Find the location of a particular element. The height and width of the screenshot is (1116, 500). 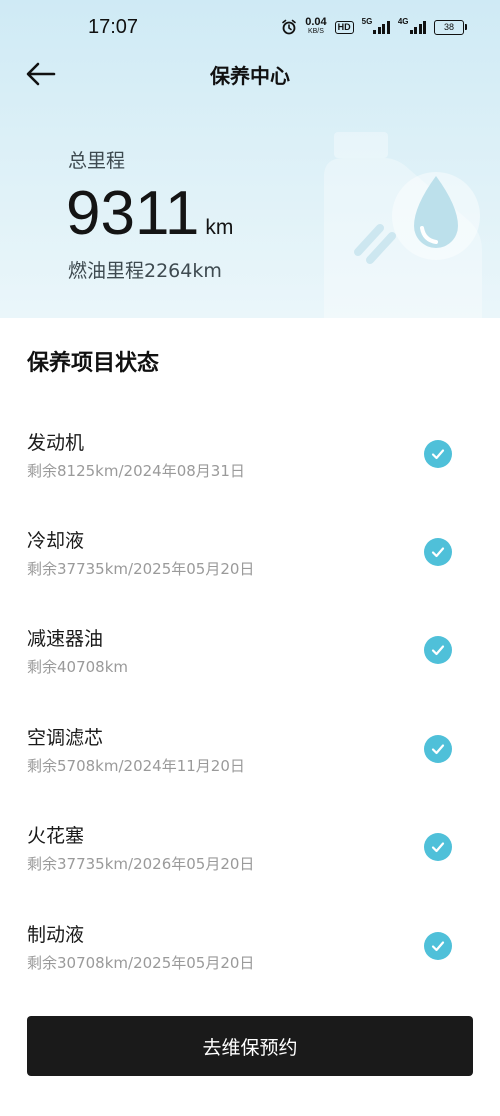

maintenance-item-brake-fluid: 制动液 剩余30708km/2025年05月20日 is located at coordinates (250, 955).